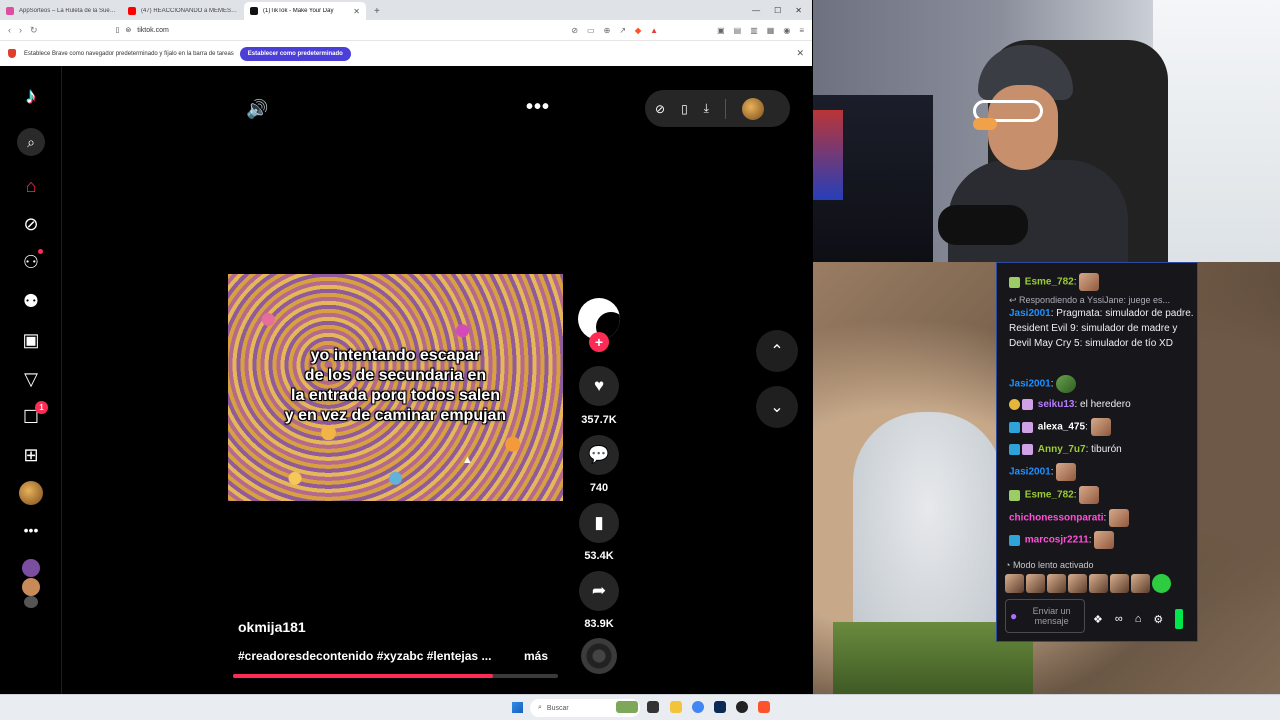 The image size is (1280, 720). What do you see at coordinates (591, 30) in the screenshot?
I see `cast-icon: ▭` at bounding box center [591, 30].